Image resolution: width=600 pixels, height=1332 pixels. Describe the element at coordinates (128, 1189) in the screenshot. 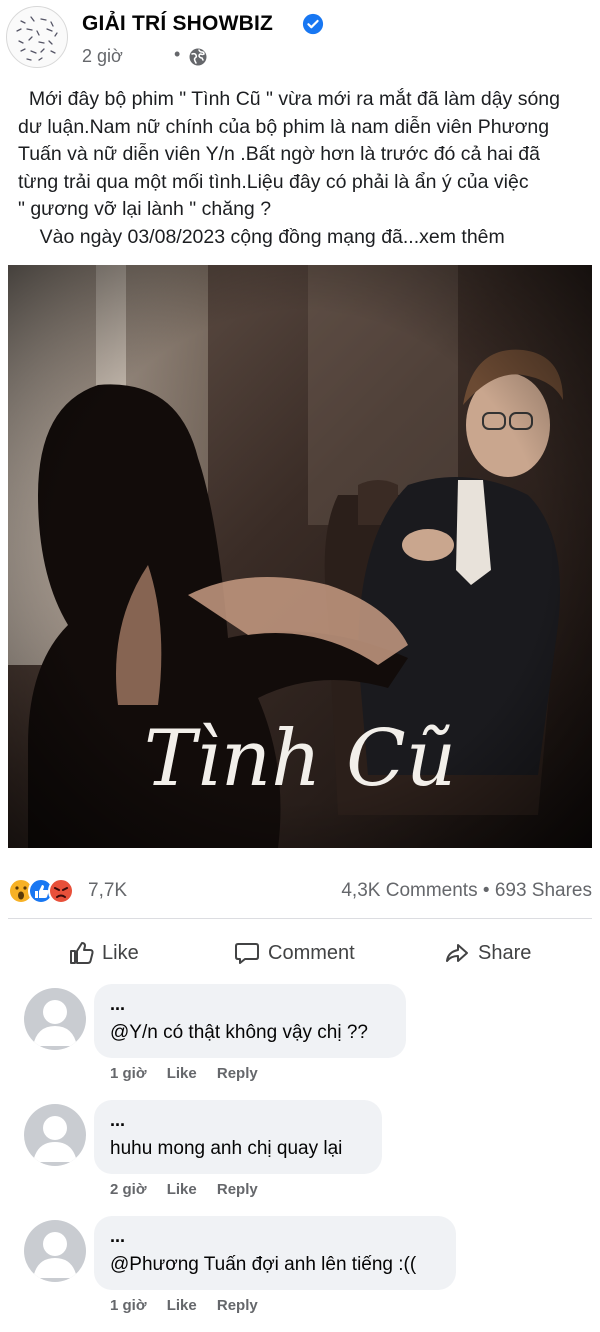

I see `comment-time: 2 giờ` at that location.